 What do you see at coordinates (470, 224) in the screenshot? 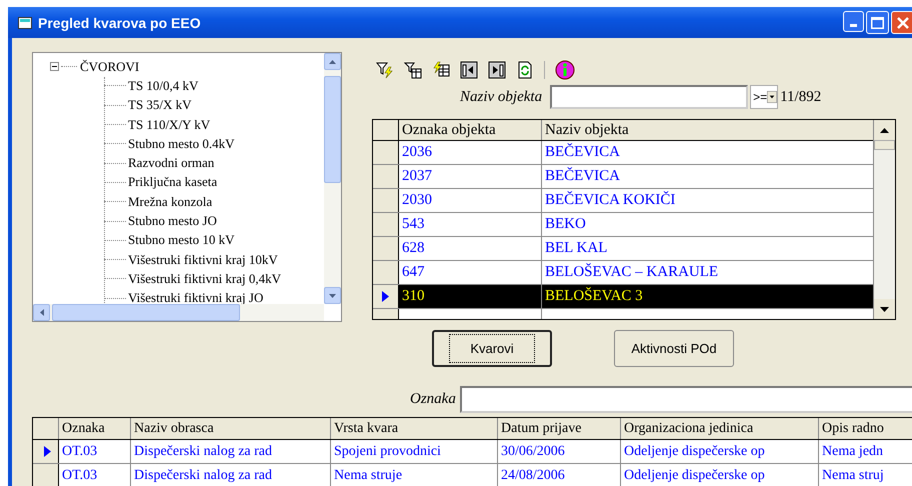
I see `table-cell: 543` at bounding box center [470, 224].